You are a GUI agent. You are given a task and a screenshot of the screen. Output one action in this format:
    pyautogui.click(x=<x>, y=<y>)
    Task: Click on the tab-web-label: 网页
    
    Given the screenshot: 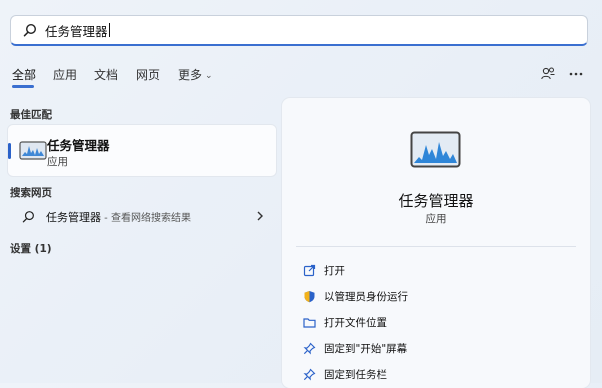 What is the action you would take?
    pyautogui.click(x=148, y=75)
    